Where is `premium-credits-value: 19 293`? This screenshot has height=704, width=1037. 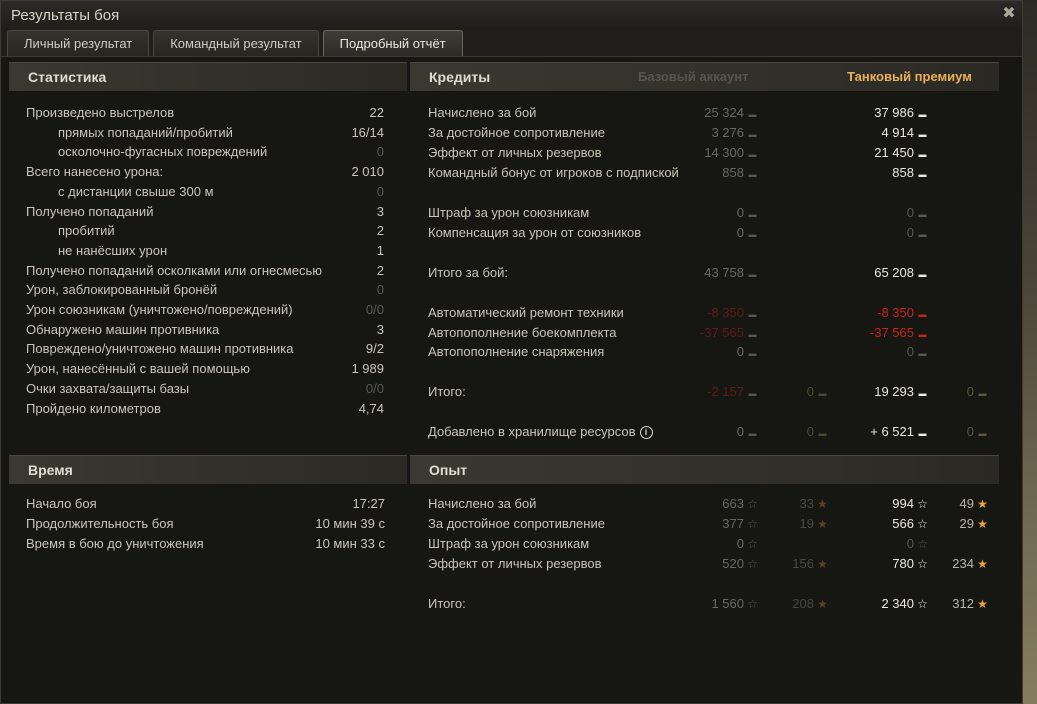 premium-credits-value: 19 293 is located at coordinates (878, 393).